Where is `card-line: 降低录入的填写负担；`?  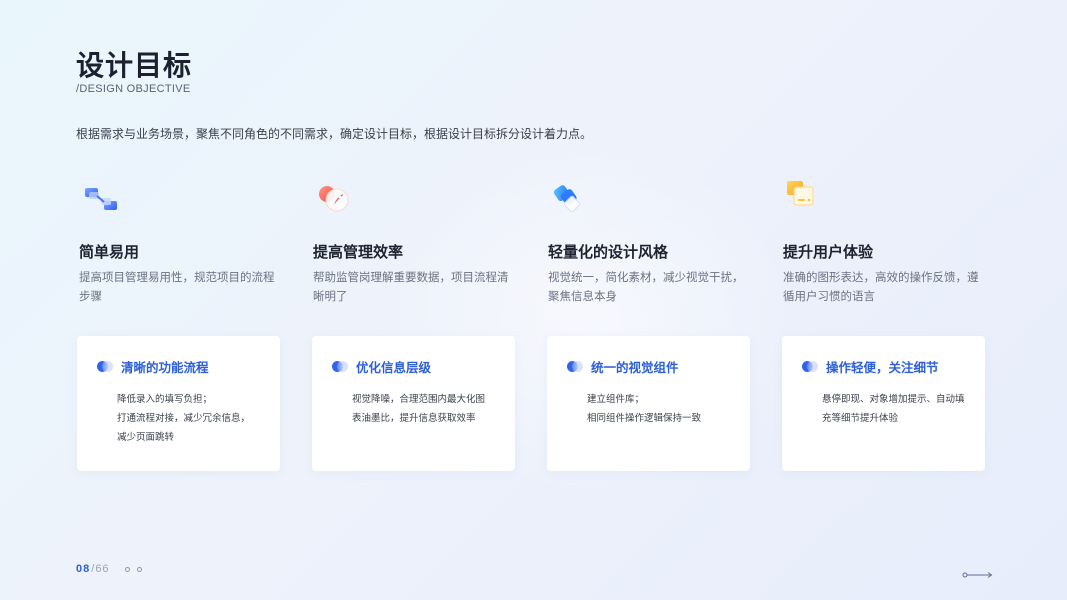 card-line: 降低录入的填写负担； is located at coordinates (165, 399).